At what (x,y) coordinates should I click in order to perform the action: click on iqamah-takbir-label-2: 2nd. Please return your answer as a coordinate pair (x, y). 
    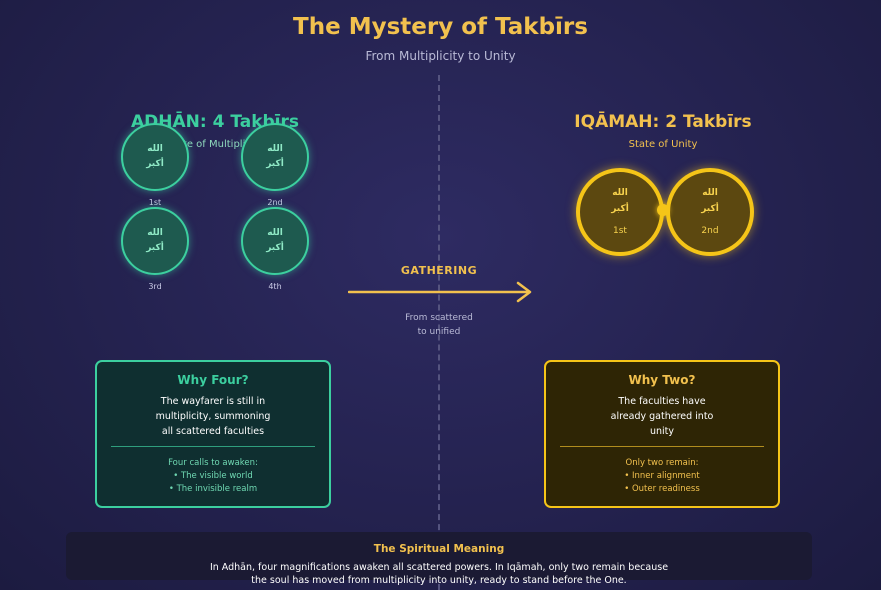
    Looking at the image, I should click on (710, 231).